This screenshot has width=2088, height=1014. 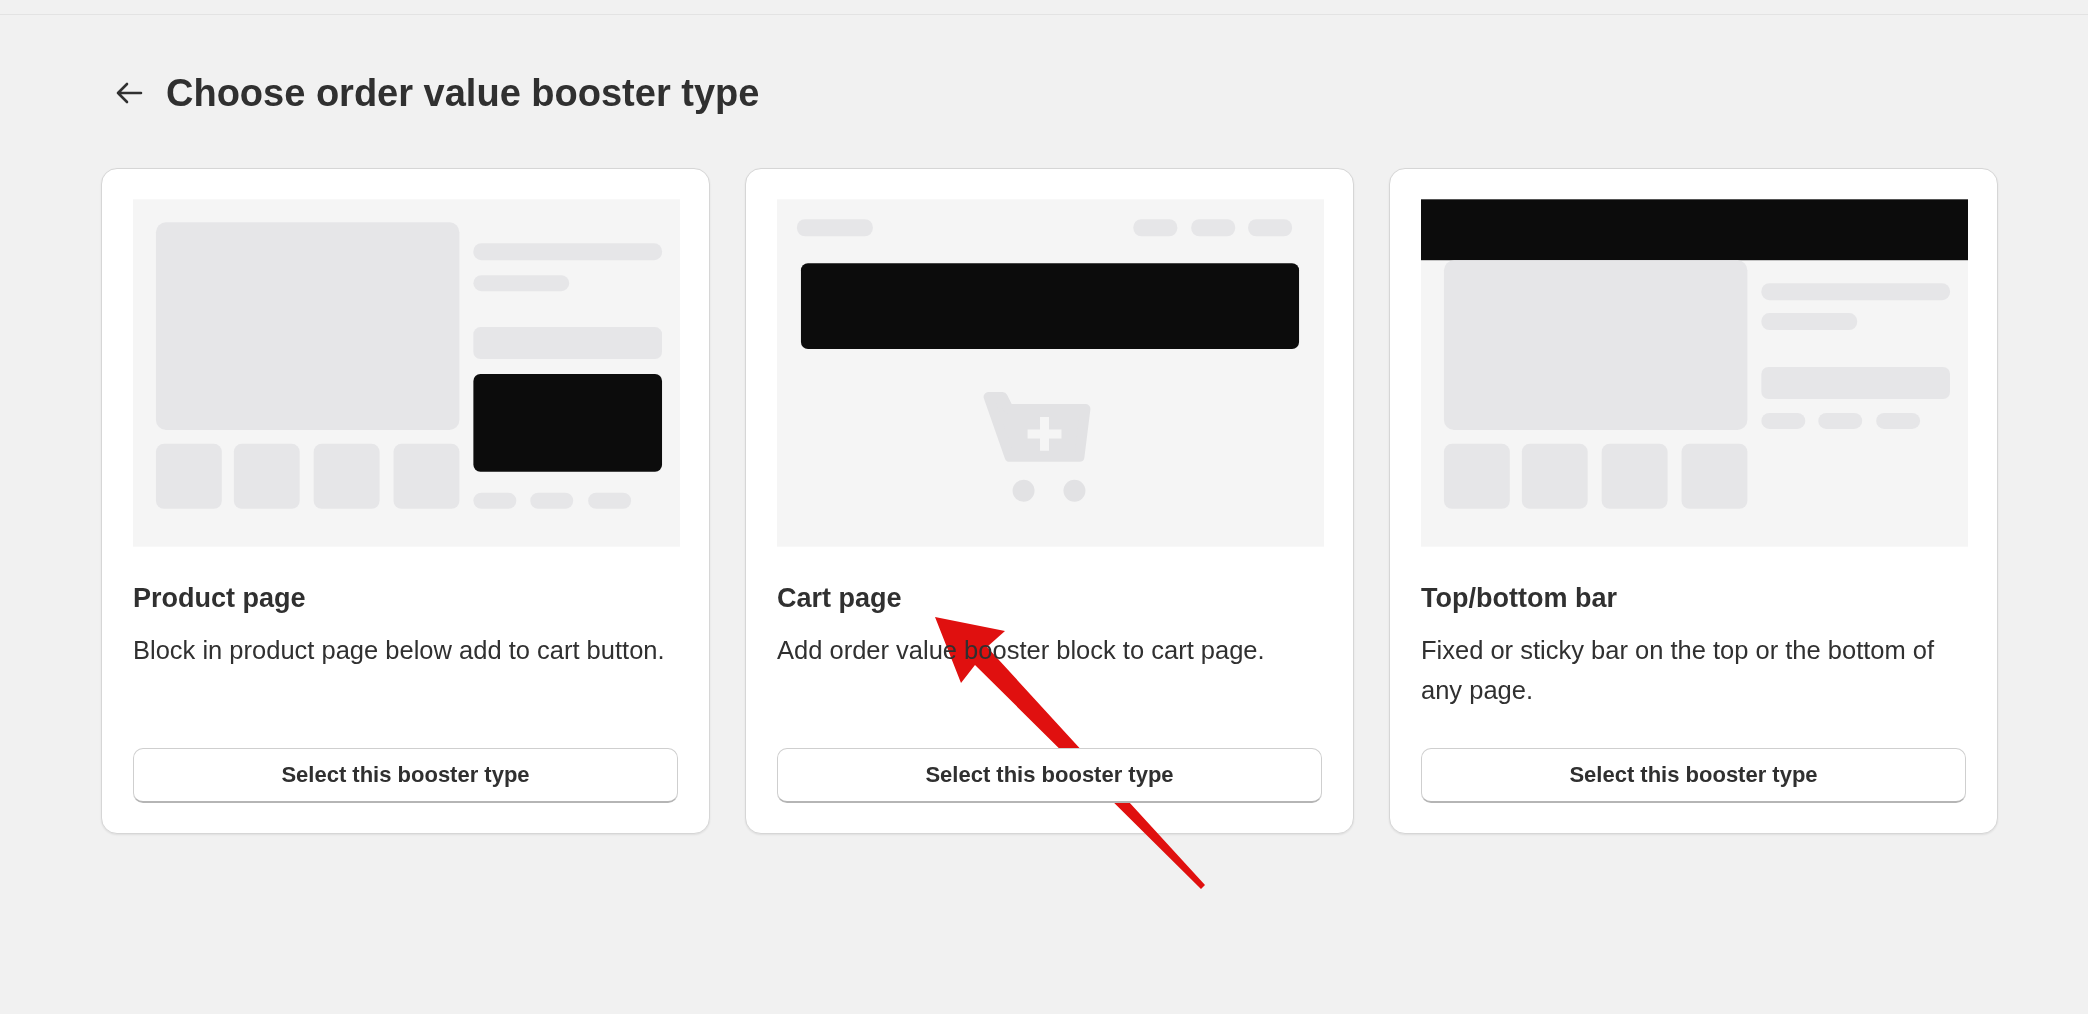 What do you see at coordinates (1678, 670) in the screenshot?
I see `card-description: Fixed or sticky bar on the top or the bottom of any page.` at bounding box center [1678, 670].